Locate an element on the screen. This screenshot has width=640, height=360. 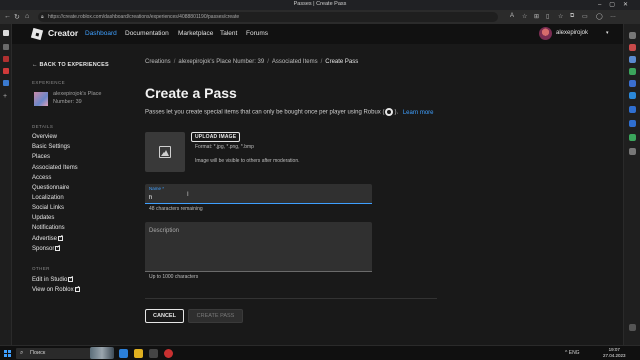
breadcrumb-associated-items: Associated Items is located at coordinates (295, 62).